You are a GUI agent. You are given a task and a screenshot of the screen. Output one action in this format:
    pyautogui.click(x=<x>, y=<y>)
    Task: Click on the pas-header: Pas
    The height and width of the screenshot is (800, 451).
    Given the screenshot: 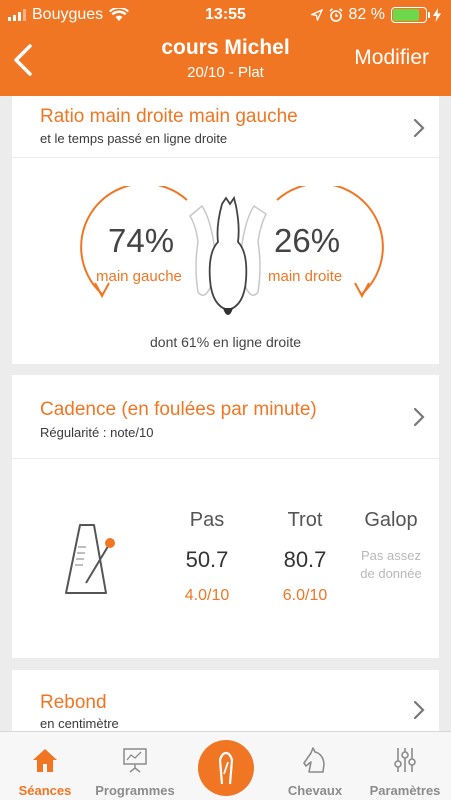 What is the action you would take?
    pyautogui.click(x=207, y=520)
    